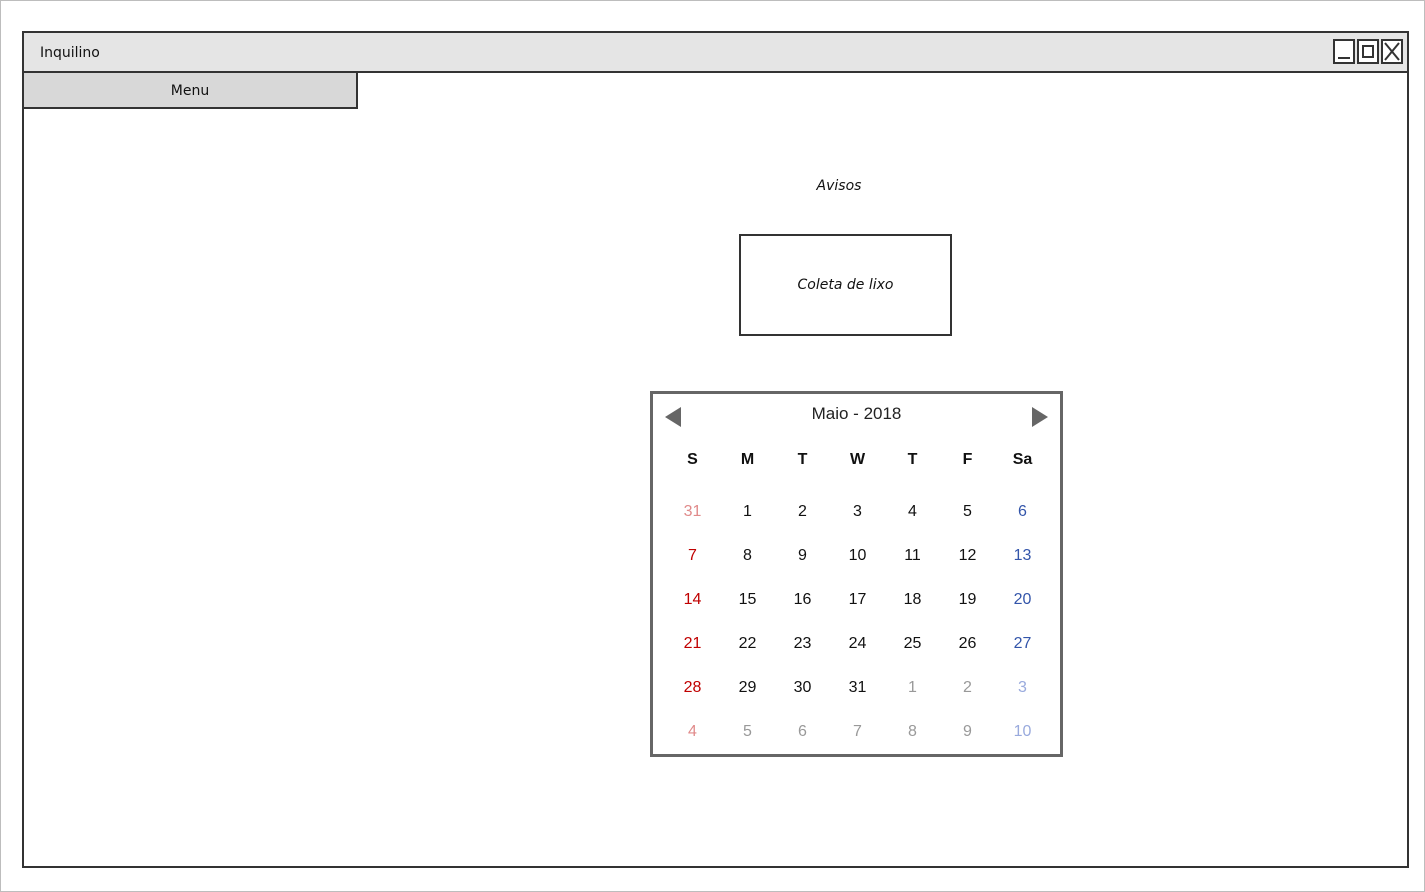  I want to click on window-controls, so click(1368, 51).